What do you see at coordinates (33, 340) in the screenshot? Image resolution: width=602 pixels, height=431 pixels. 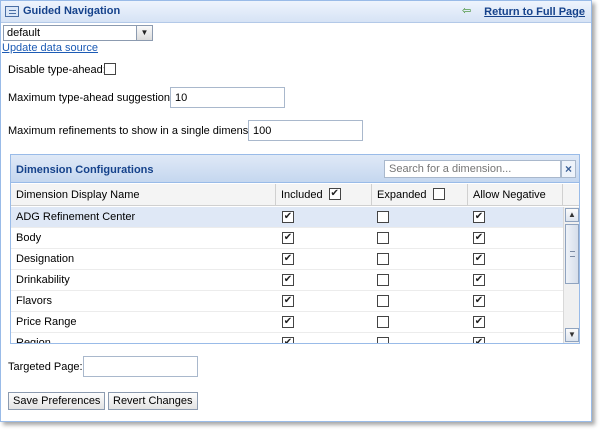 I see `dimension-name: Region` at bounding box center [33, 340].